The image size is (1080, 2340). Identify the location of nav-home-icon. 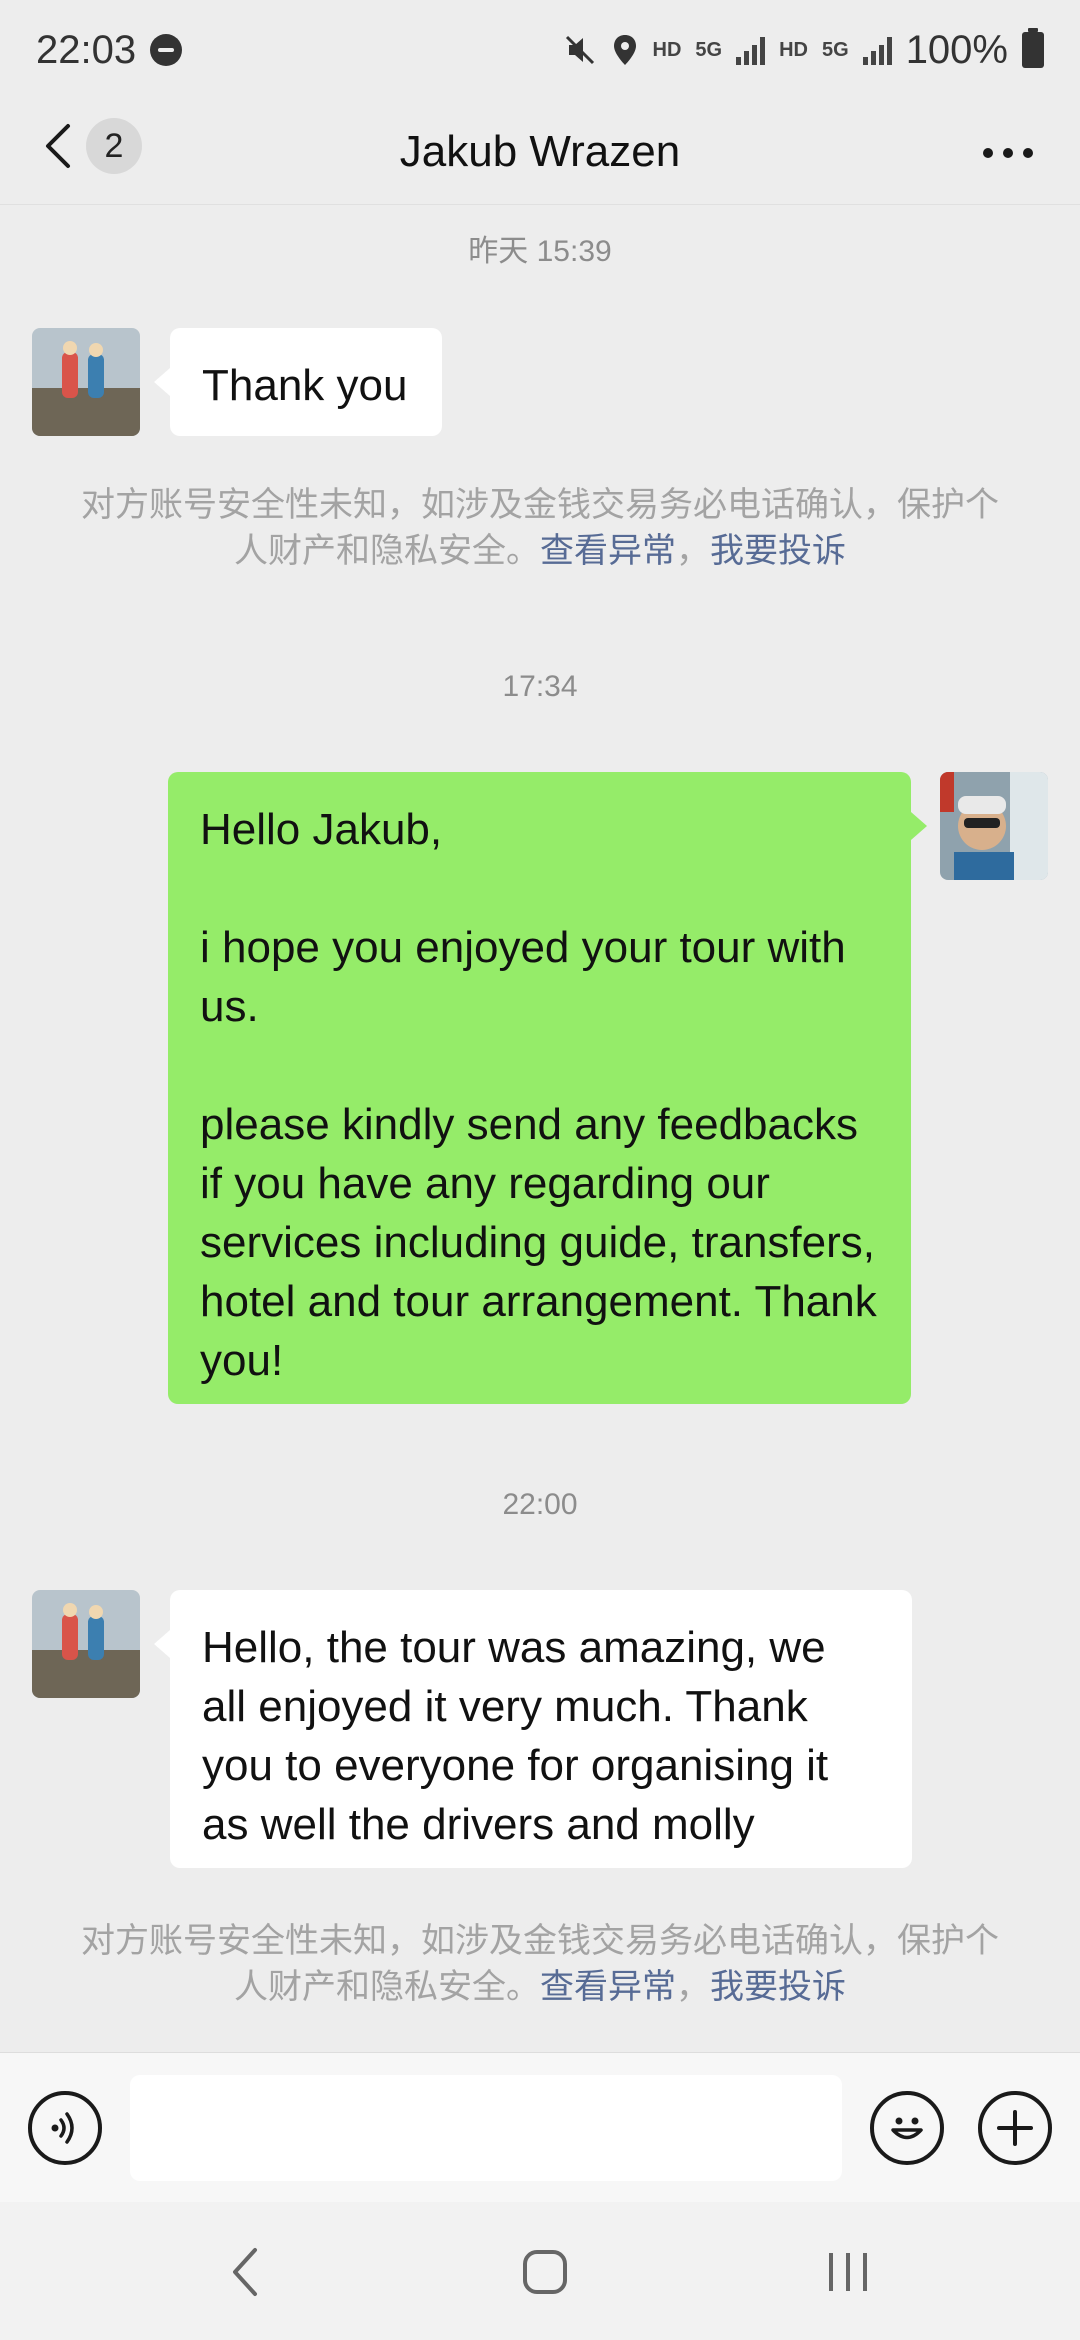
(545, 2272).